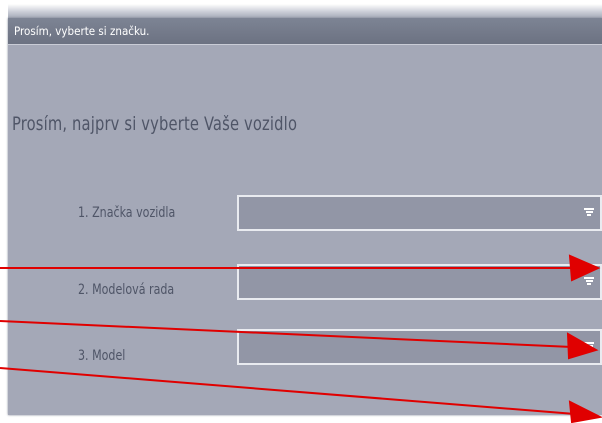  Describe the element at coordinates (419, 213) in the screenshot. I see `brand-select` at that location.